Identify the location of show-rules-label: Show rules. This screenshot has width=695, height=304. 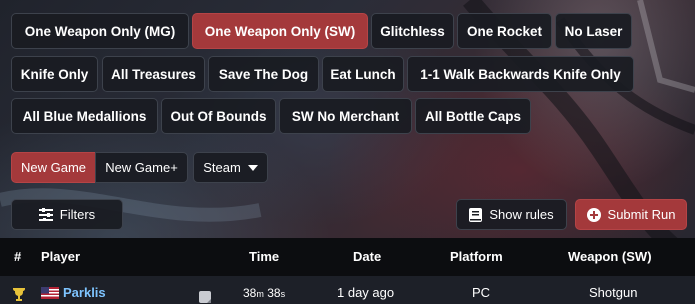
(521, 214).